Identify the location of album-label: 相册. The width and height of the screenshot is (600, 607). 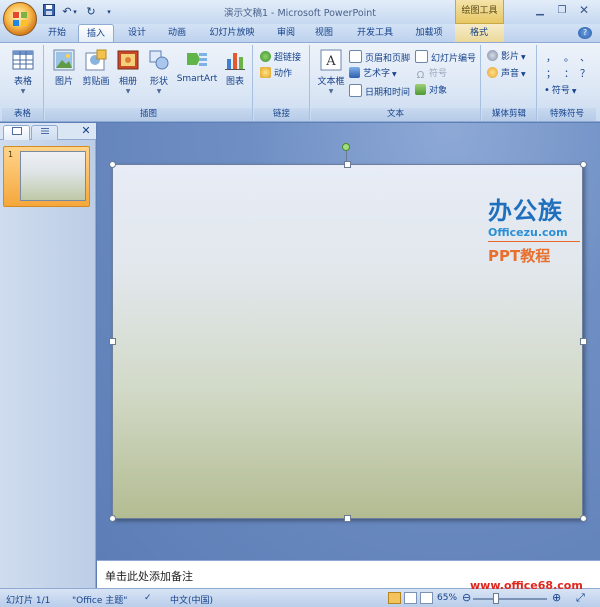
(127, 82).